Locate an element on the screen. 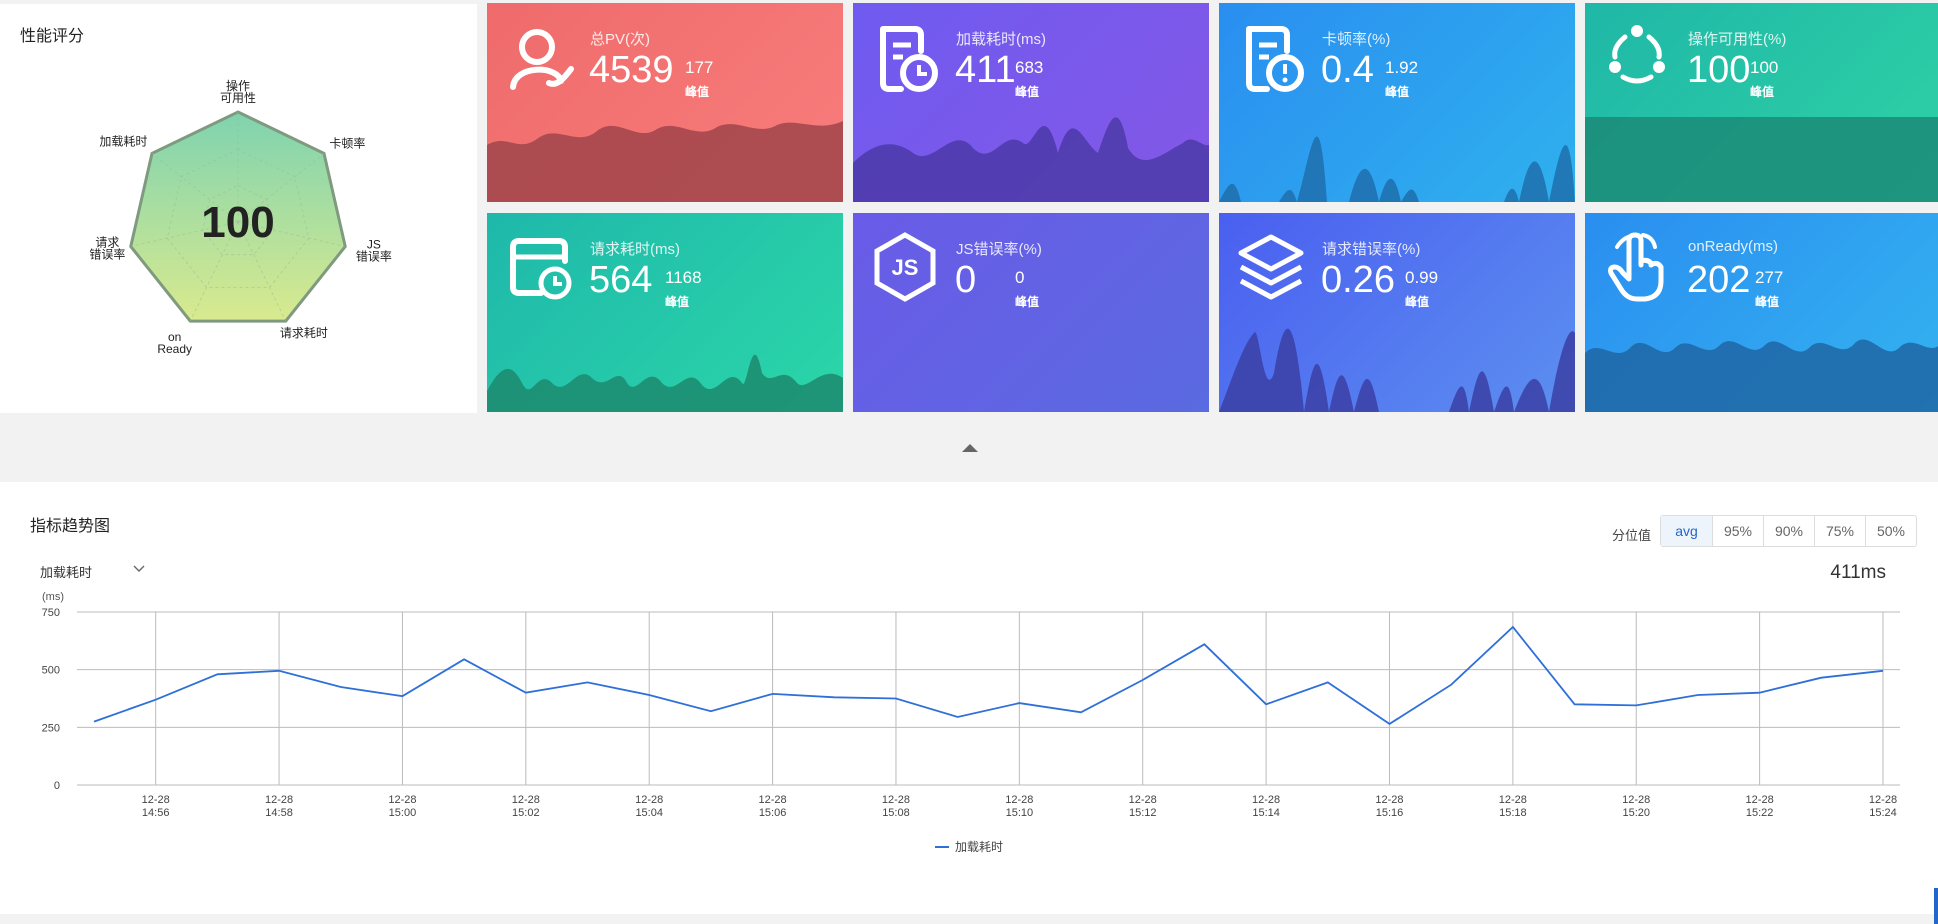 The height and width of the screenshot is (924, 1938). x-tick-time: 15:08 is located at coordinates (896, 813).